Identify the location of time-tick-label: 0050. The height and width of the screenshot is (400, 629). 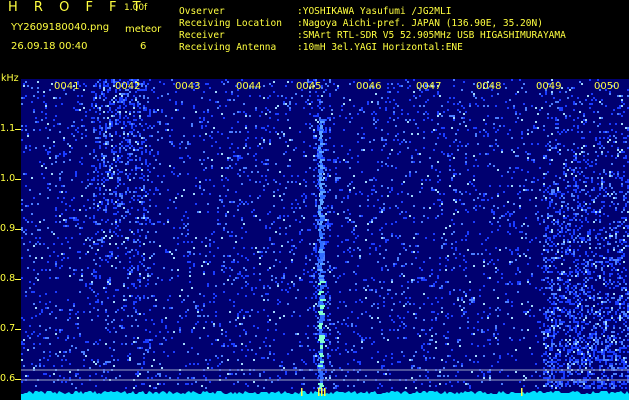
(607, 86).